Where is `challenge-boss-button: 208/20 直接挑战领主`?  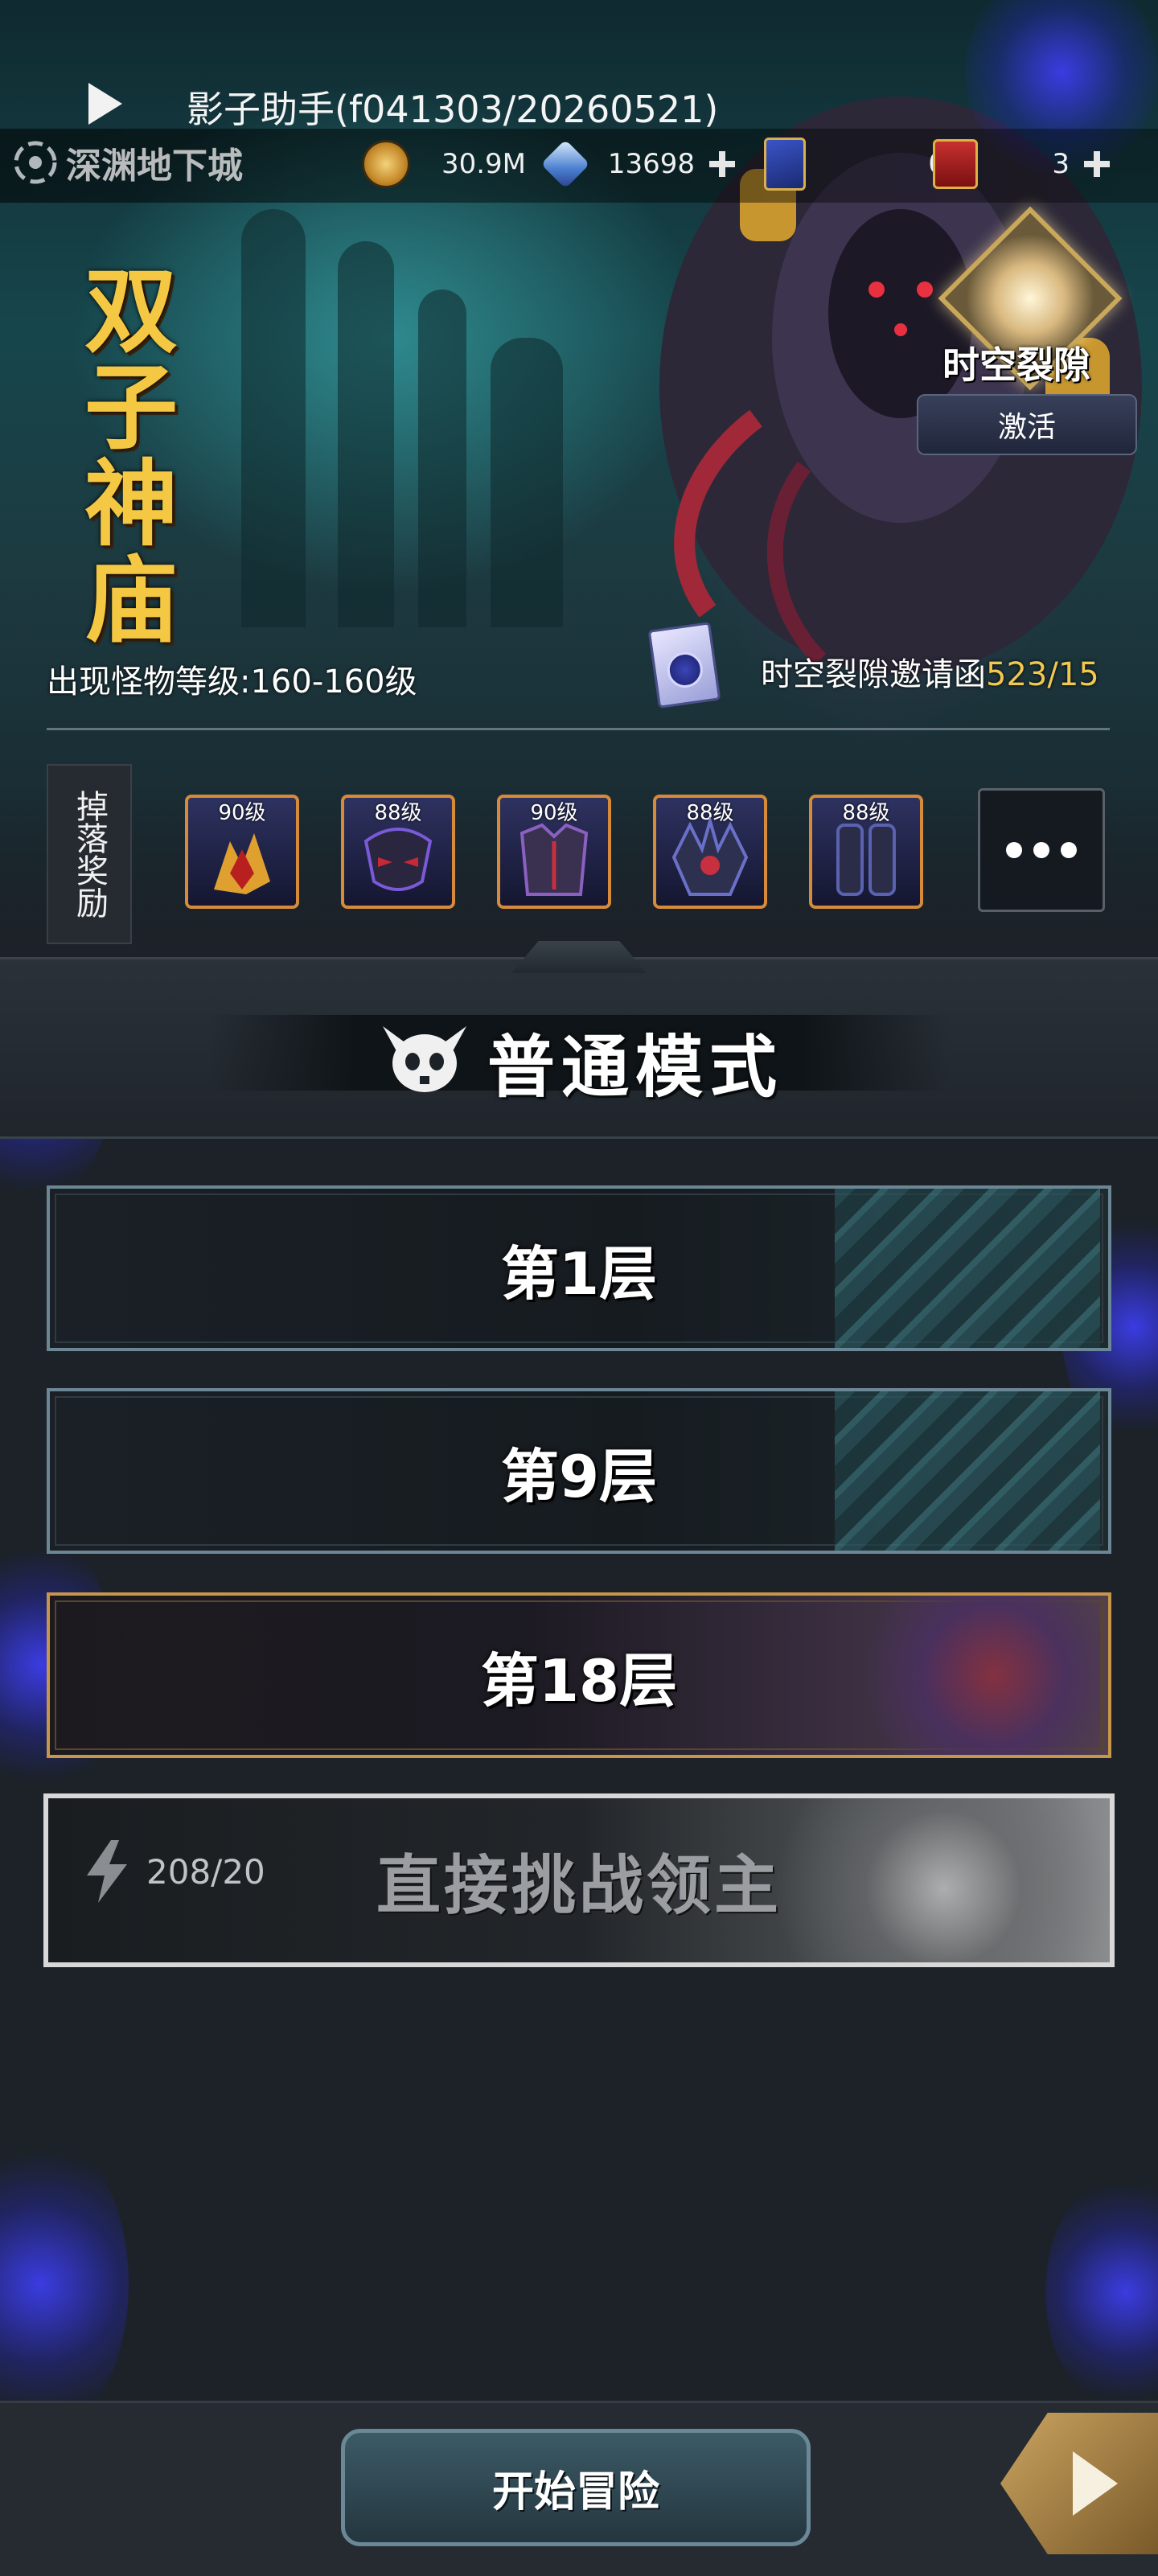
challenge-boss-button: 208/20 直接挑战领主 is located at coordinates (579, 1880).